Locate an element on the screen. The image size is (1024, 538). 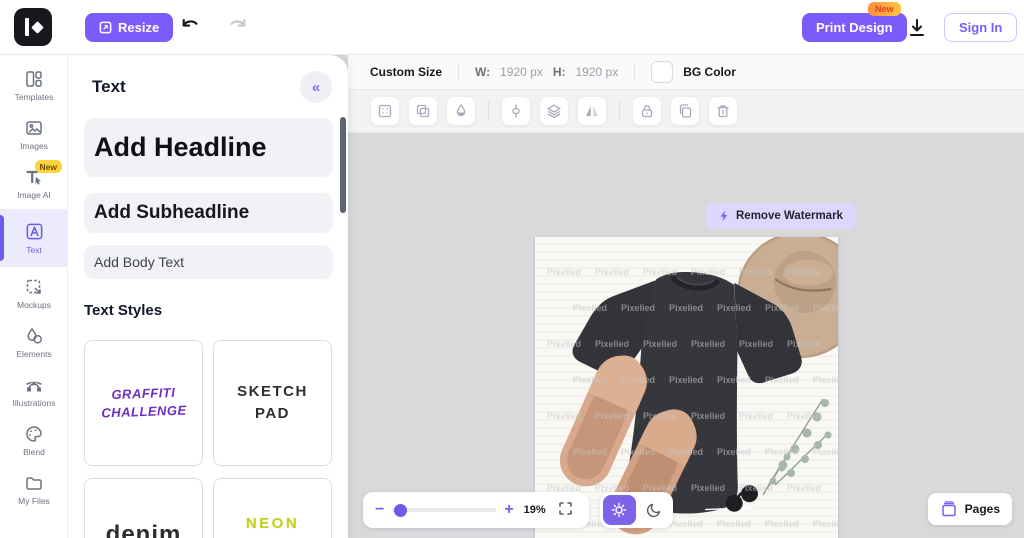
undo-button is located at coordinates (191, 27).